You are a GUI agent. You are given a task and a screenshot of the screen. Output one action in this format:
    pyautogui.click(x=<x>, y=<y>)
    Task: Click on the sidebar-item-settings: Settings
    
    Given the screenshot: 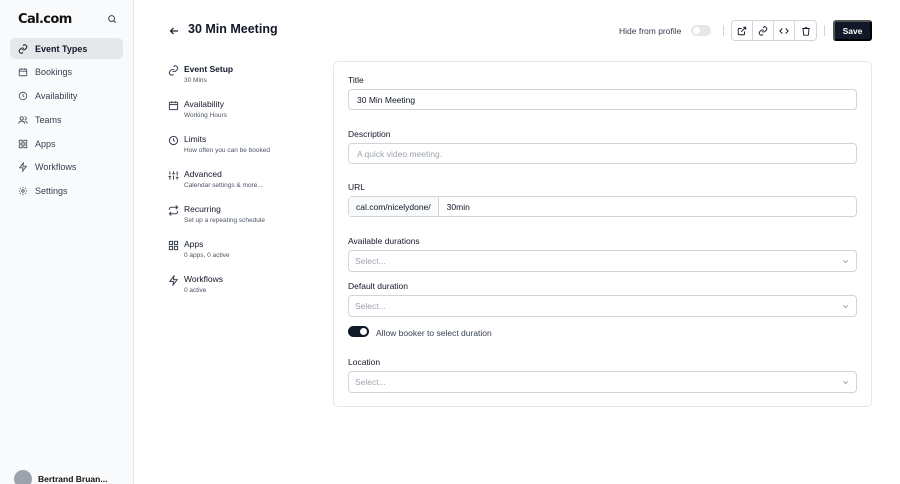 What is the action you would take?
    pyautogui.click(x=66, y=191)
    